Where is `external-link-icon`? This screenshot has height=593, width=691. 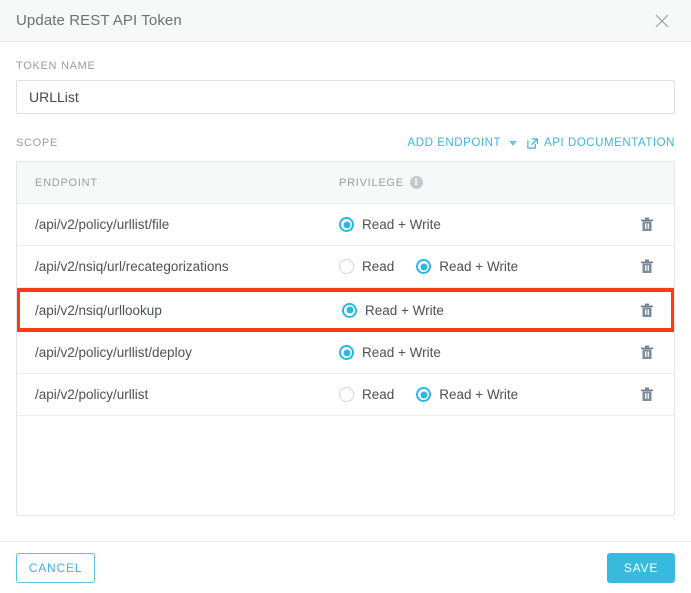
external-link-icon is located at coordinates (532, 143).